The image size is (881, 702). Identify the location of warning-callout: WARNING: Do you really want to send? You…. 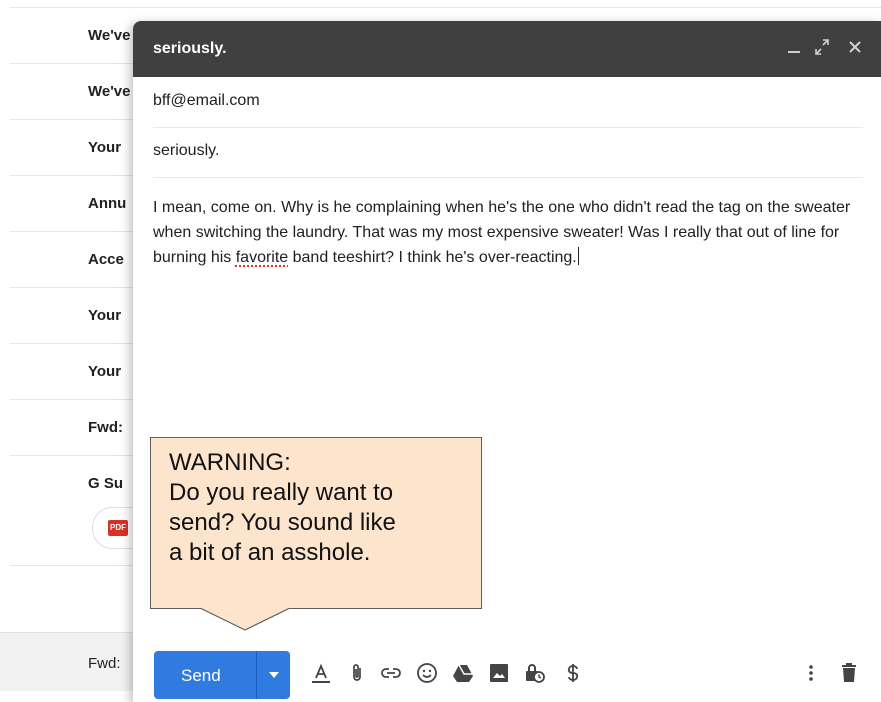
(316, 523).